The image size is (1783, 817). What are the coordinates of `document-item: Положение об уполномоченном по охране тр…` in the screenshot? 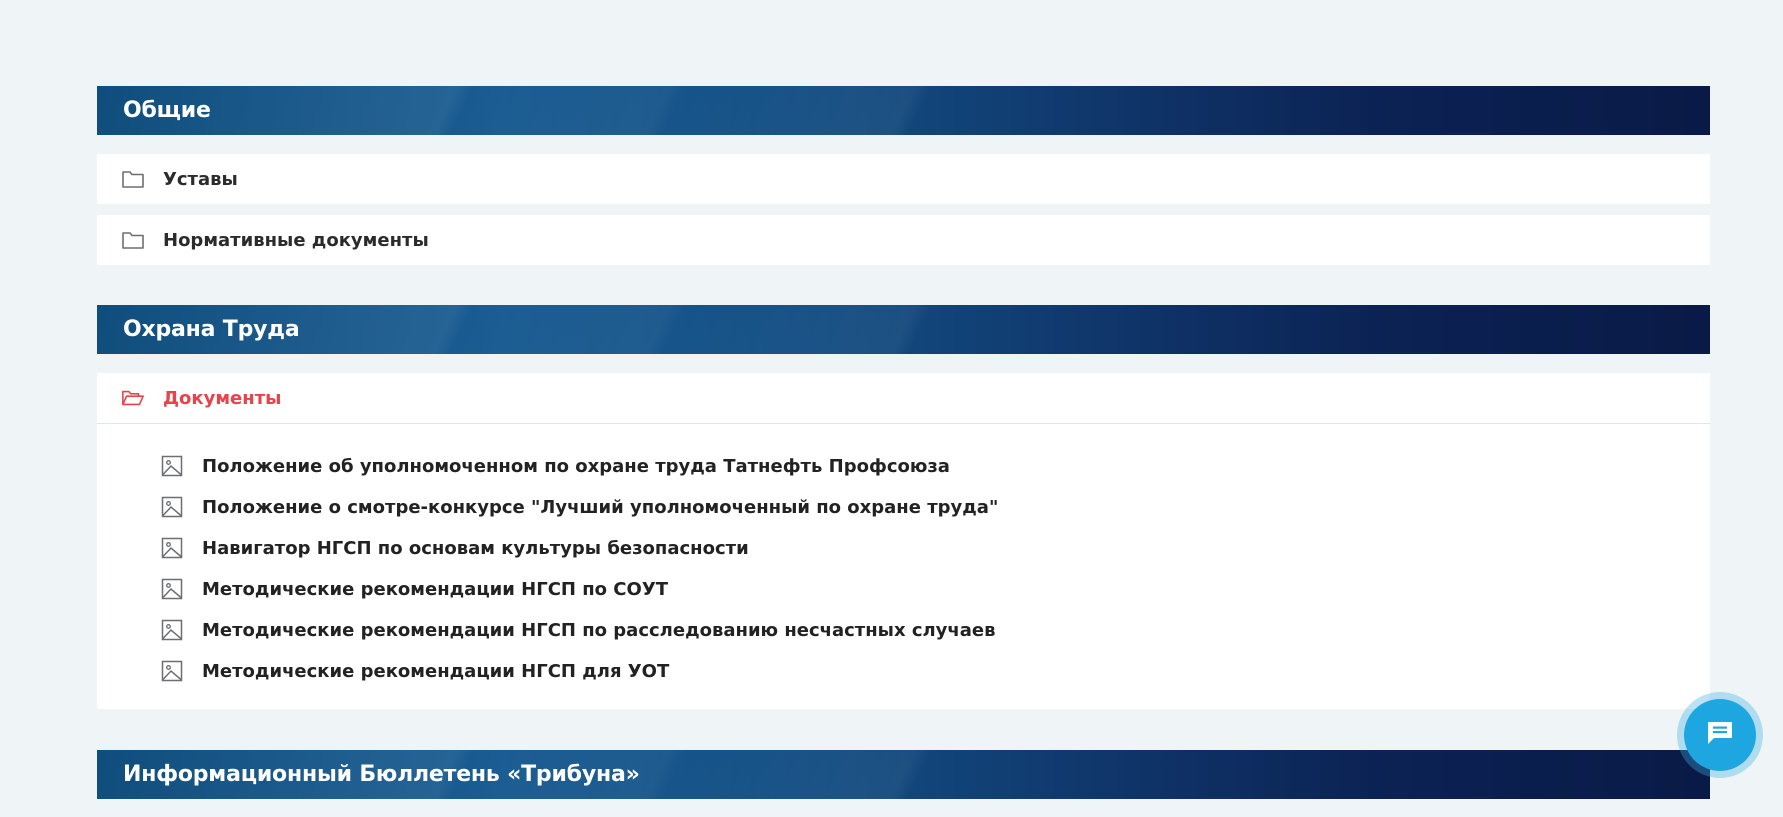 It's located at (555, 466).